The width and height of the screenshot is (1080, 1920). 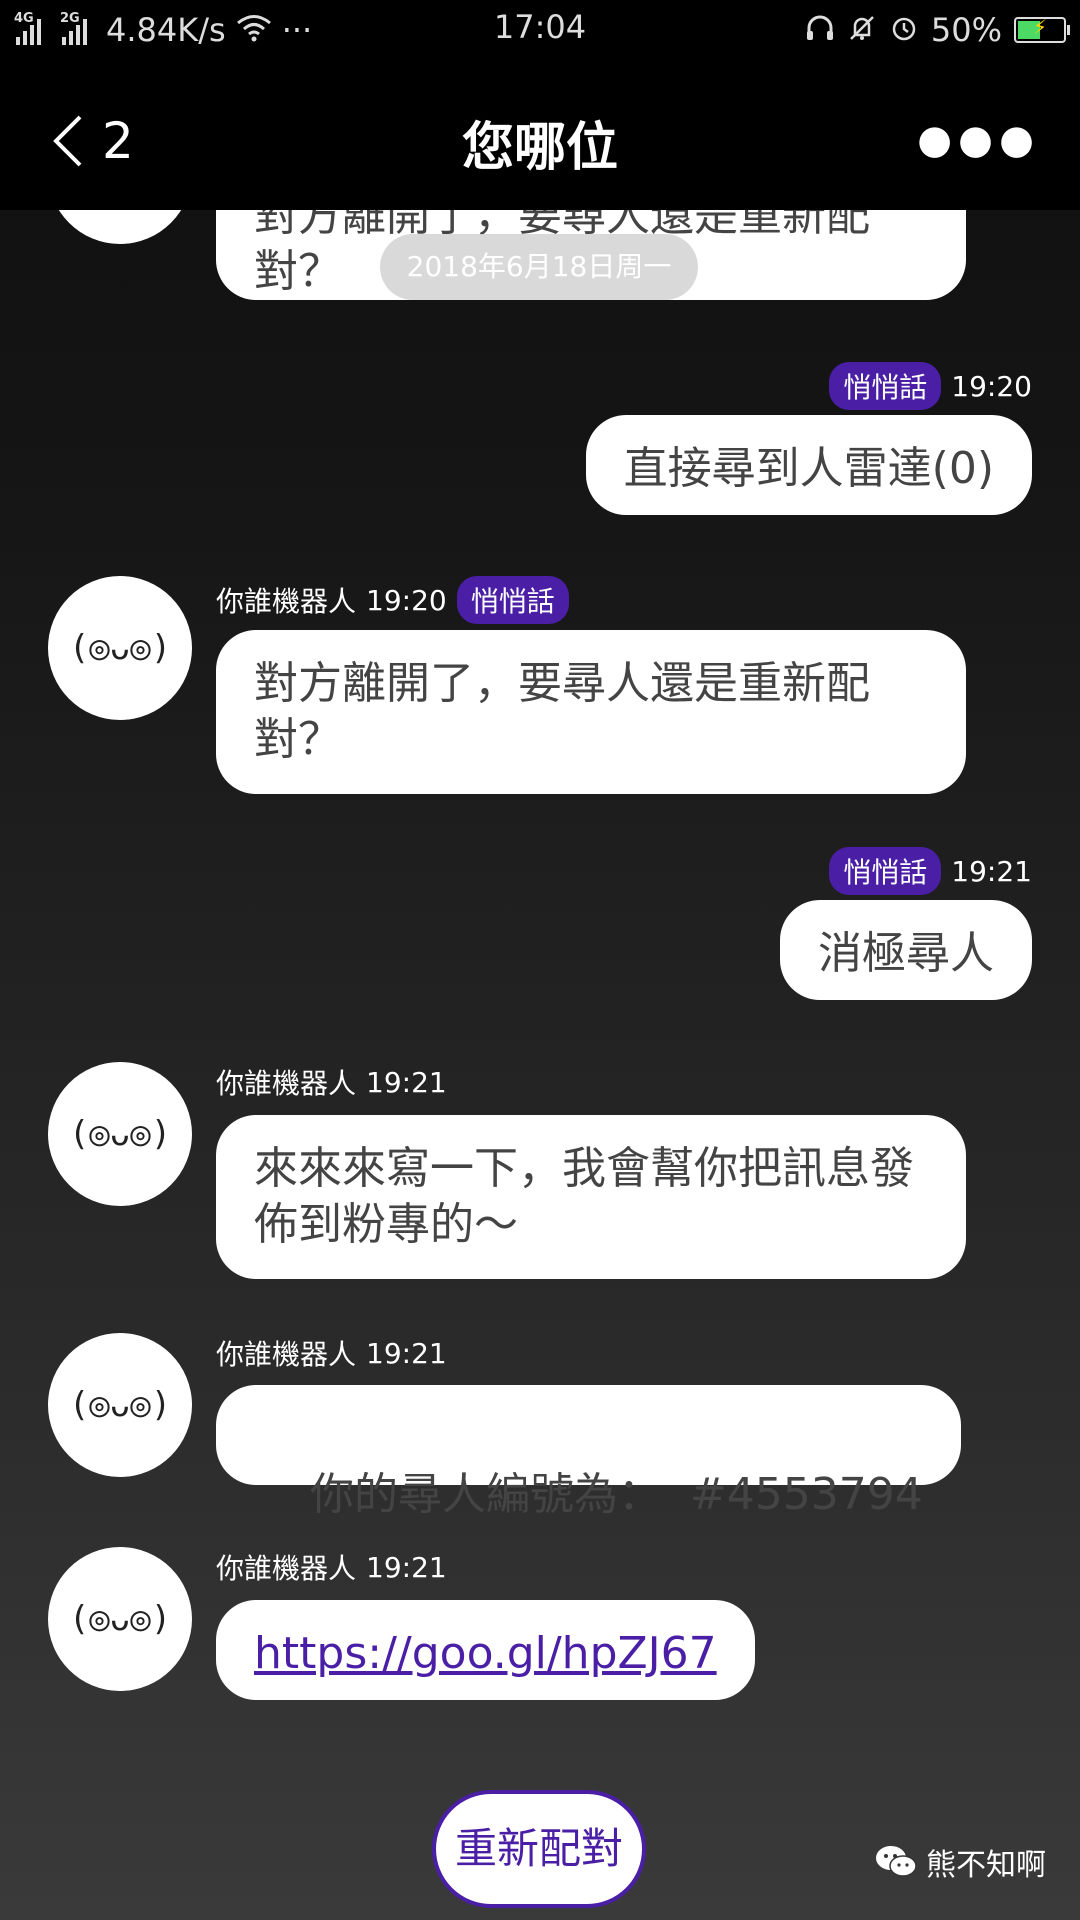 I want to click on message-bubble-outgoing: 直接尋到人雷達(0), so click(x=808, y=465).